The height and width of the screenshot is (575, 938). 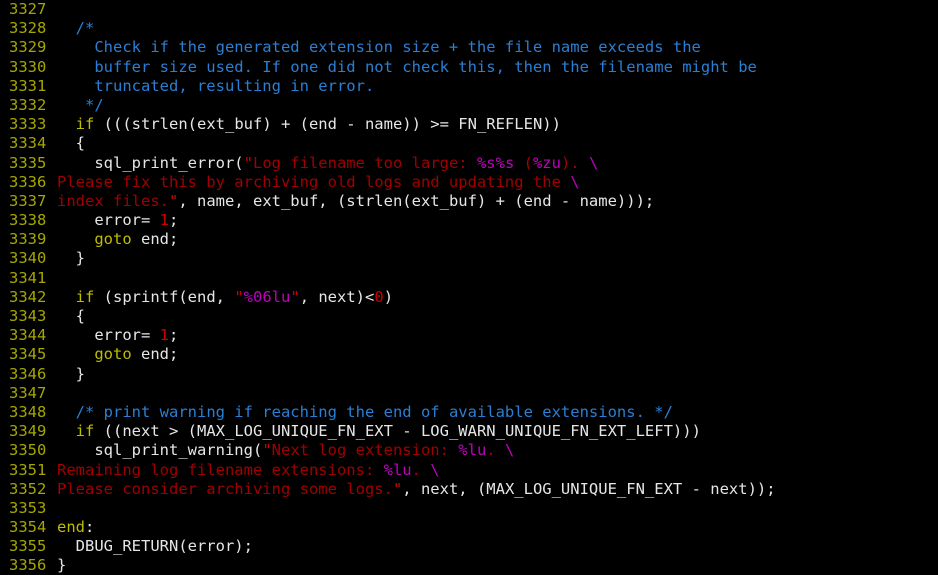 I want to click on line-number: 3327, so click(x=28, y=9).